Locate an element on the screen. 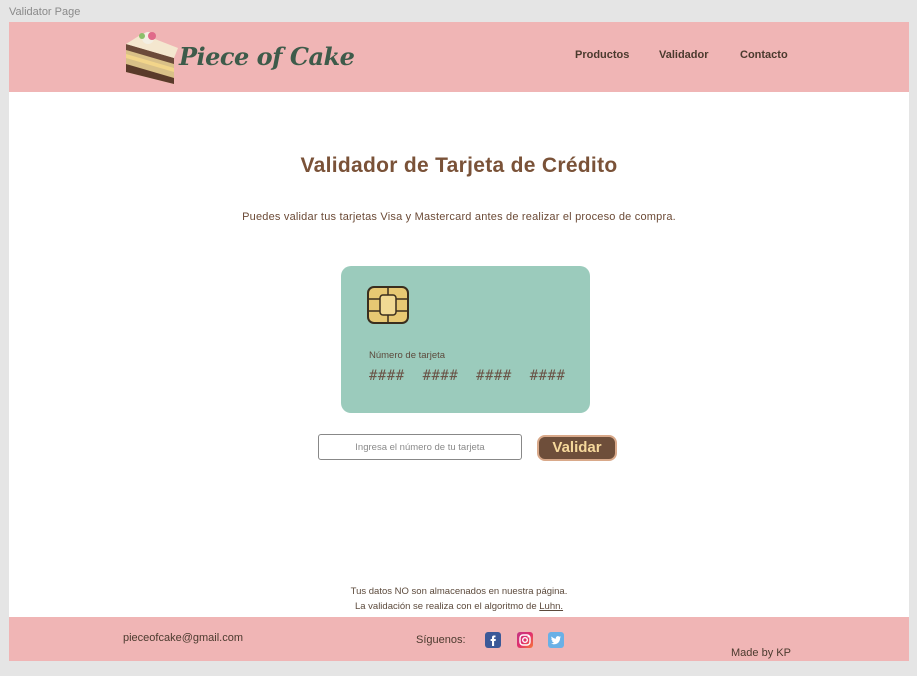 The height and width of the screenshot is (676, 917). card-number-label: Número de tarjeta is located at coordinates (407, 355).